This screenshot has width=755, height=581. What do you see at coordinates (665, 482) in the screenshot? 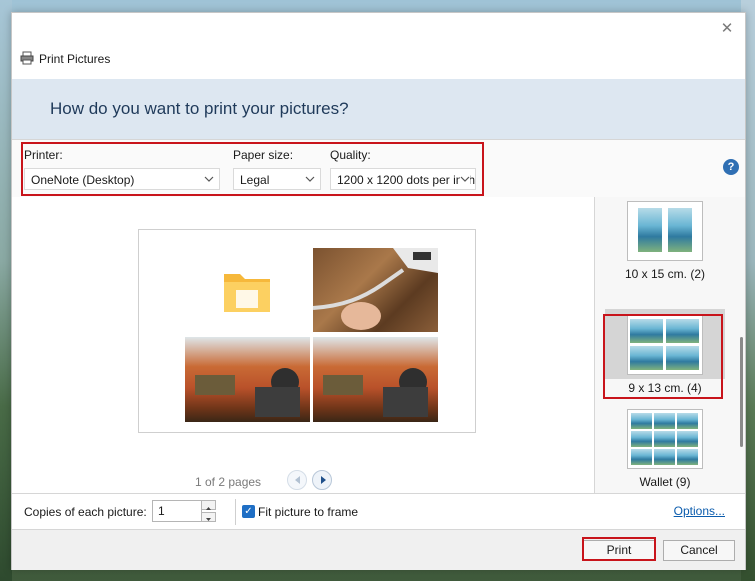
I see `layout-label: Wallet (9)` at bounding box center [665, 482].